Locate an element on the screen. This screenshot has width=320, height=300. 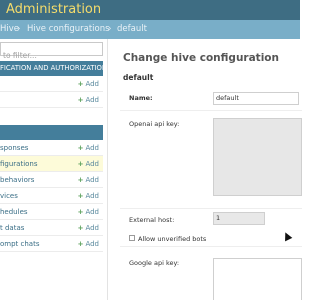
external-host-input: 1 is located at coordinates (239, 218).